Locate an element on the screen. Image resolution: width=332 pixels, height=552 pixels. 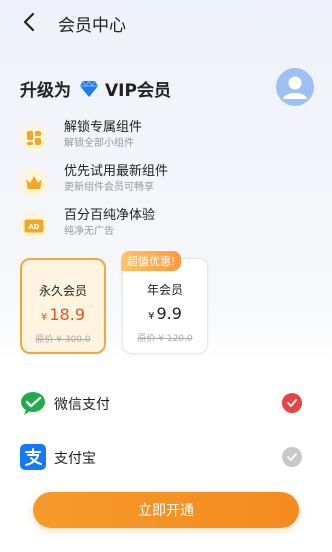
feature-subtitle: 纯净无广告 is located at coordinates (89, 231).